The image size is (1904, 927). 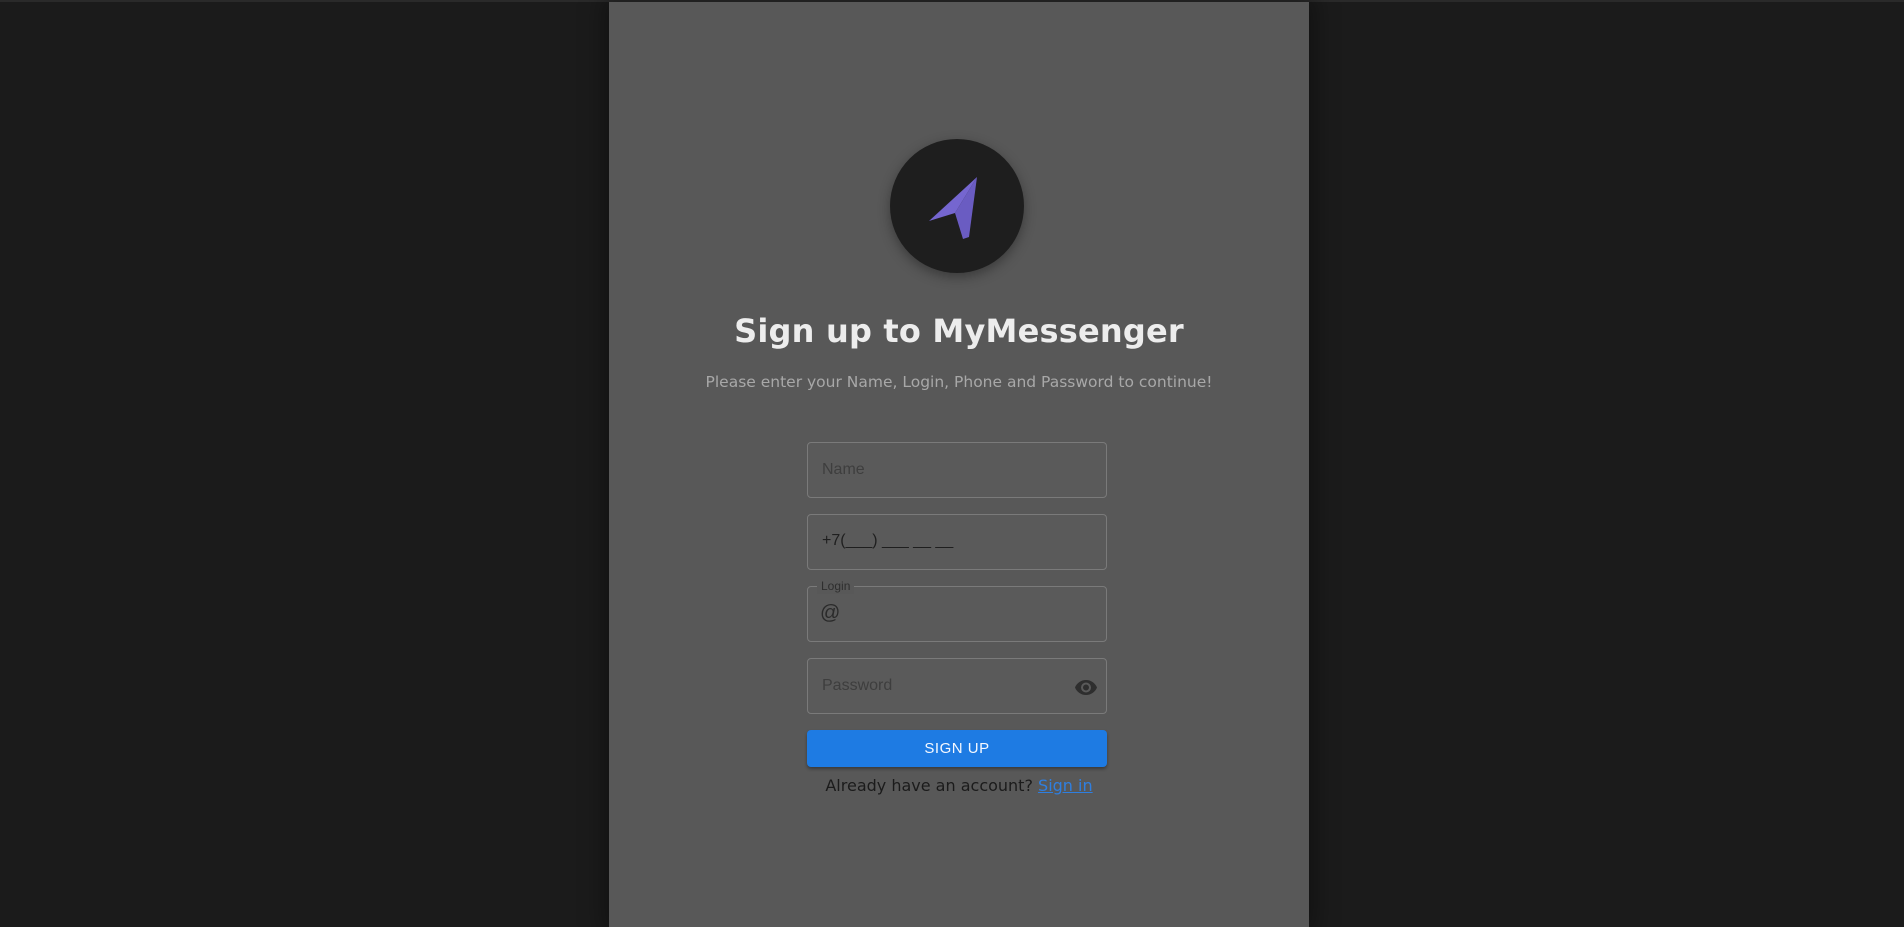 I want to click on app-logo, so click(x=957, y=206).